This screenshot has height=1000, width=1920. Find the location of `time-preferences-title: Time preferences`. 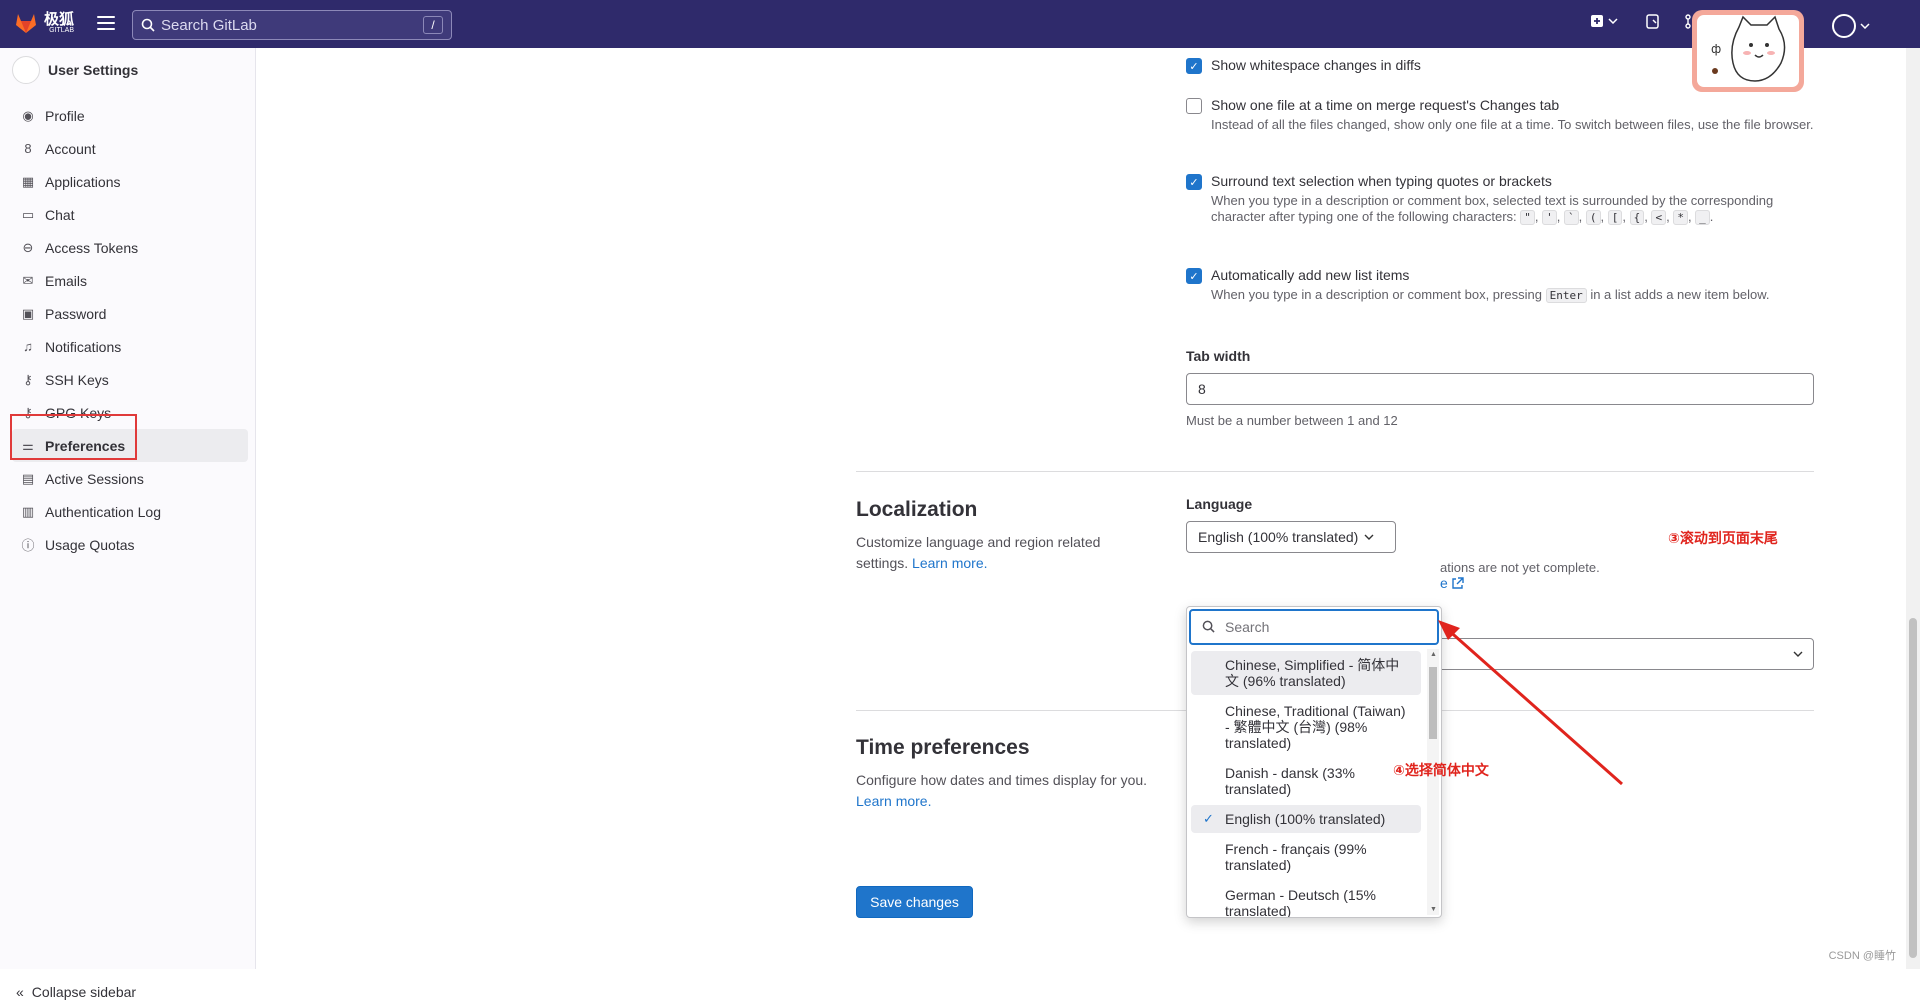

time-preferences-title: Time preferences is located at coordinates (943, 748).